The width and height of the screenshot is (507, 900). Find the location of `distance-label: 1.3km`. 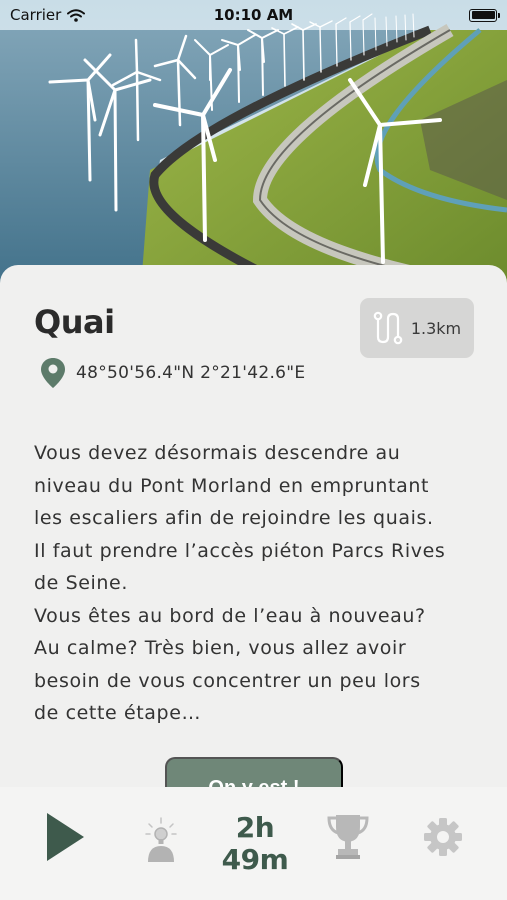

distance-label: 1.3km is located at coordinates (436, 328).